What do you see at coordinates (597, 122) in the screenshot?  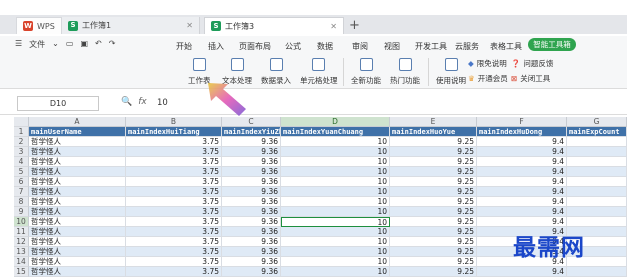 I see `column-header-g: G` at bounding box center [597, 122].